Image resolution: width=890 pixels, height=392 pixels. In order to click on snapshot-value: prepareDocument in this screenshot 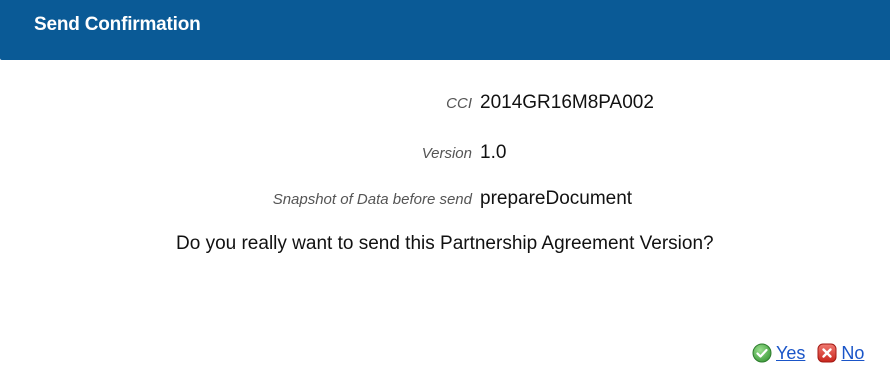, I will do `click(556, 198)`.